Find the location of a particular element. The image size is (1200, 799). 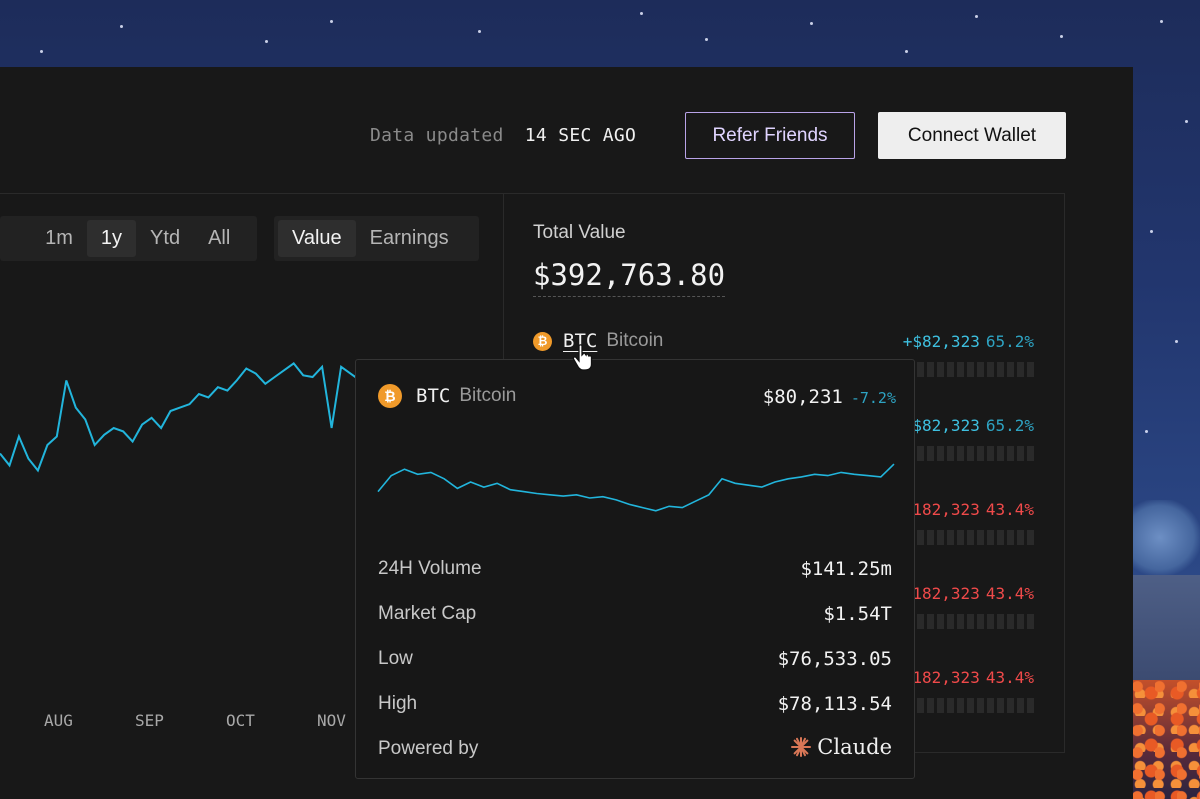

stat-label: High is located at coordinates (398, 703).